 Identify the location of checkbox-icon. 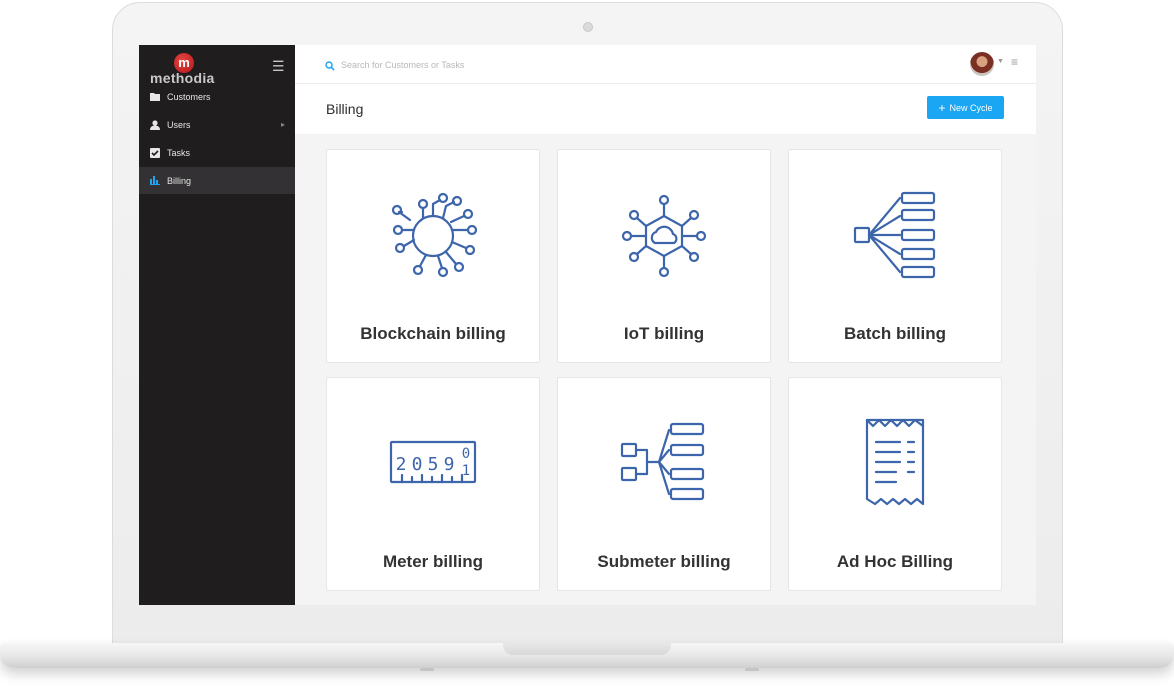
(155, 152).